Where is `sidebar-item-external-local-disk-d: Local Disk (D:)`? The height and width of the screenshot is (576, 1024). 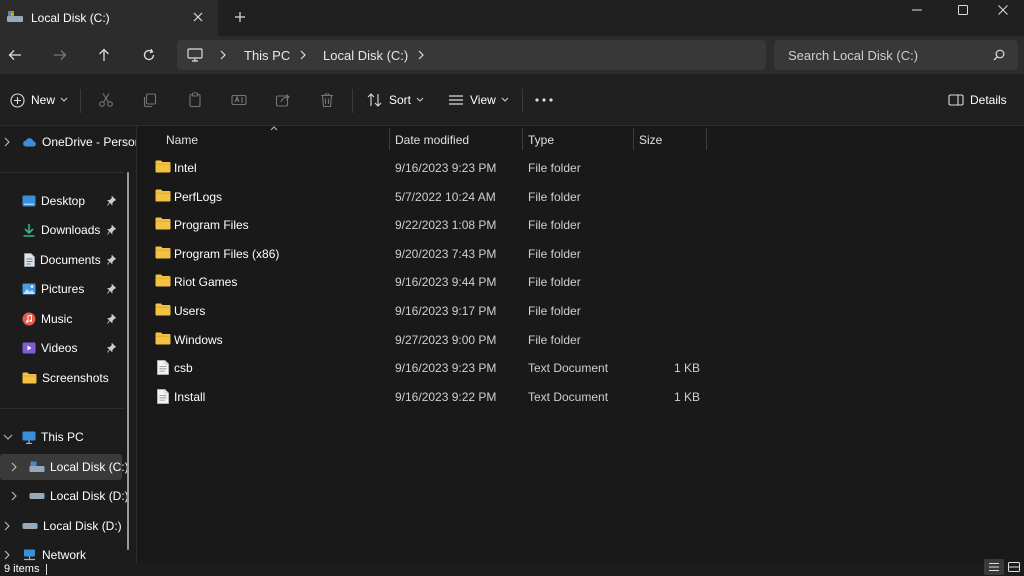 sidebar-item-external-local-disk-d: Local Disk (D:) is located at coordinates (61, 526).